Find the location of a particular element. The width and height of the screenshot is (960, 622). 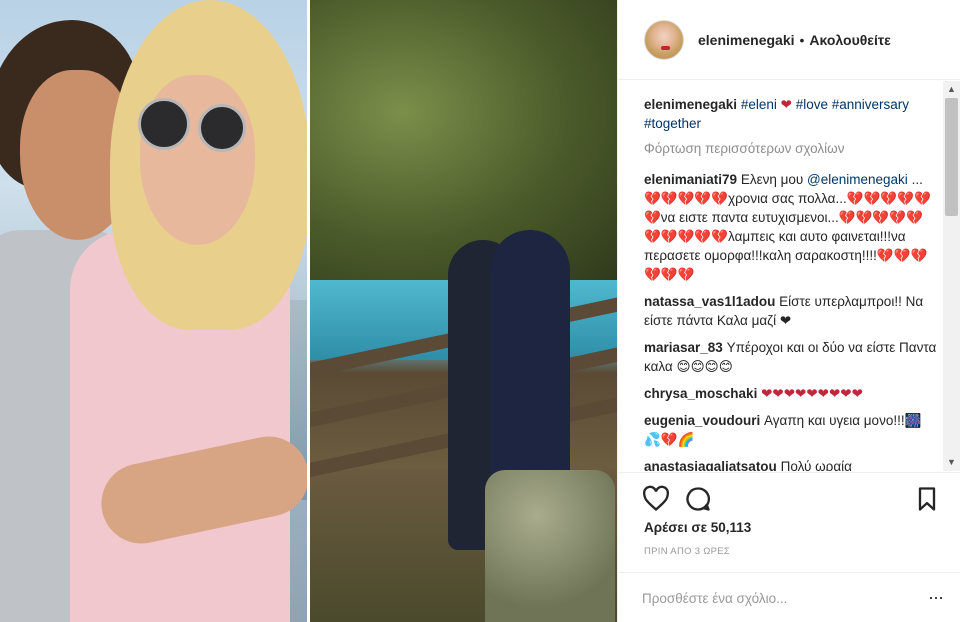

speech-bubble-icon is located at coordinates (698, 499).